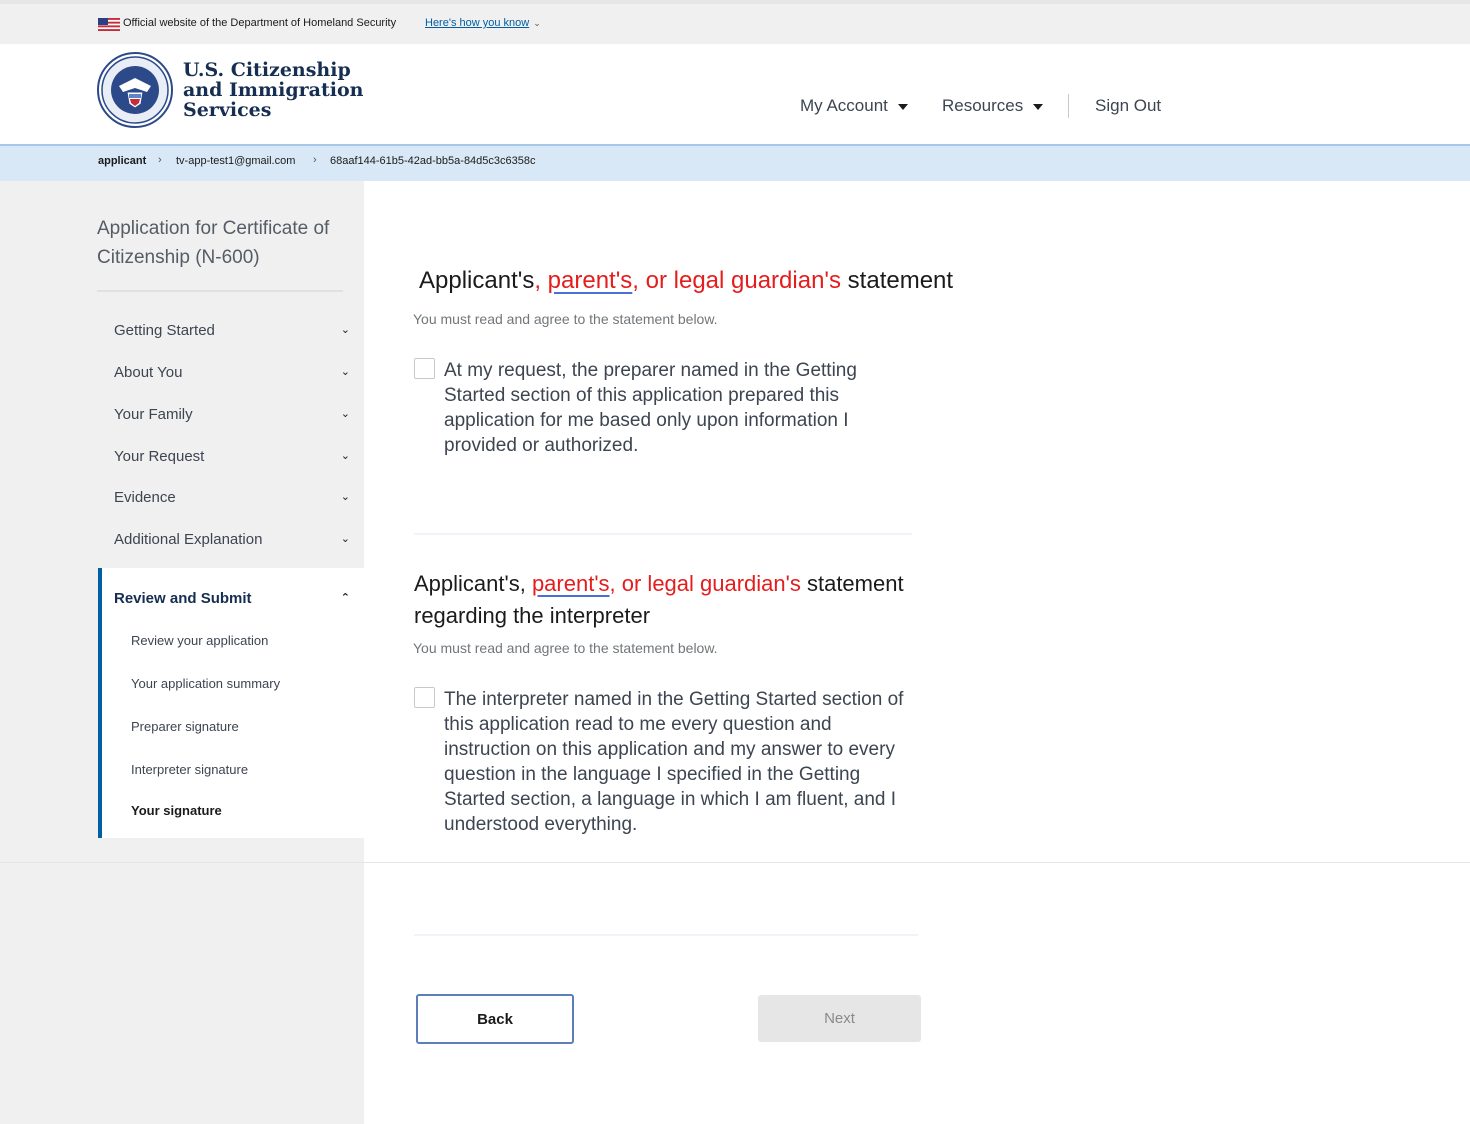 The height and width of the screenshot is (1124, 1470). Describe the element at coordinates (477, 280) in the screenshot. I see `heading-applicant: Applicant's` at that location.